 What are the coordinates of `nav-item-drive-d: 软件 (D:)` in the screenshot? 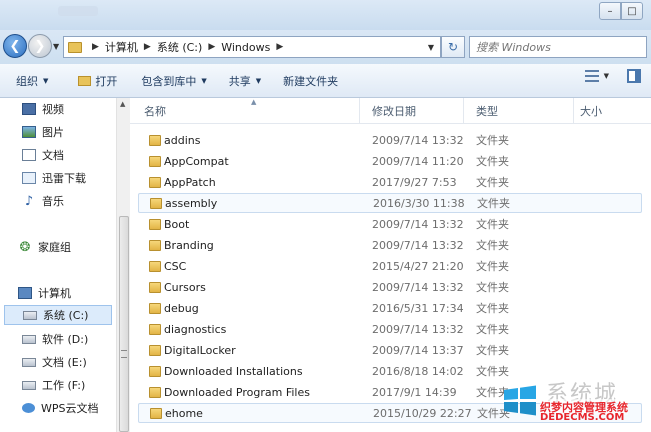 It's located at (55, 339).